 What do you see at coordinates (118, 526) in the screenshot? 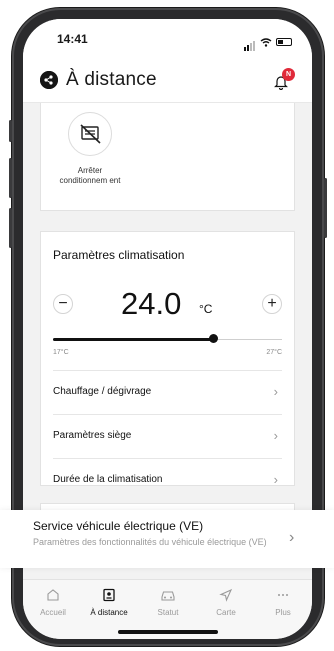
I see `ev-service-title: Service véhicule électrique (VE)` at bounding box center [118, 526].